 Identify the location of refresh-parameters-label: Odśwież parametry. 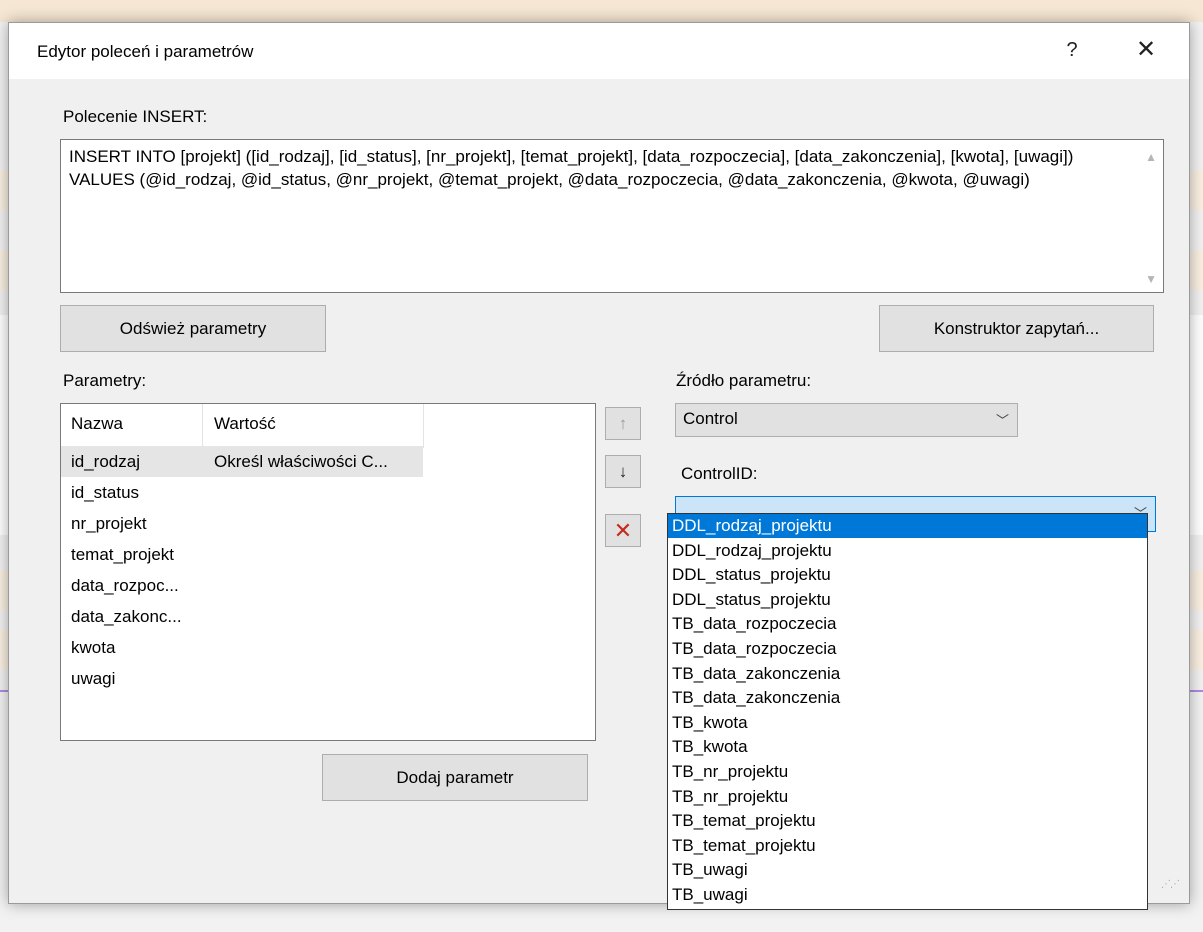
(193, 328).